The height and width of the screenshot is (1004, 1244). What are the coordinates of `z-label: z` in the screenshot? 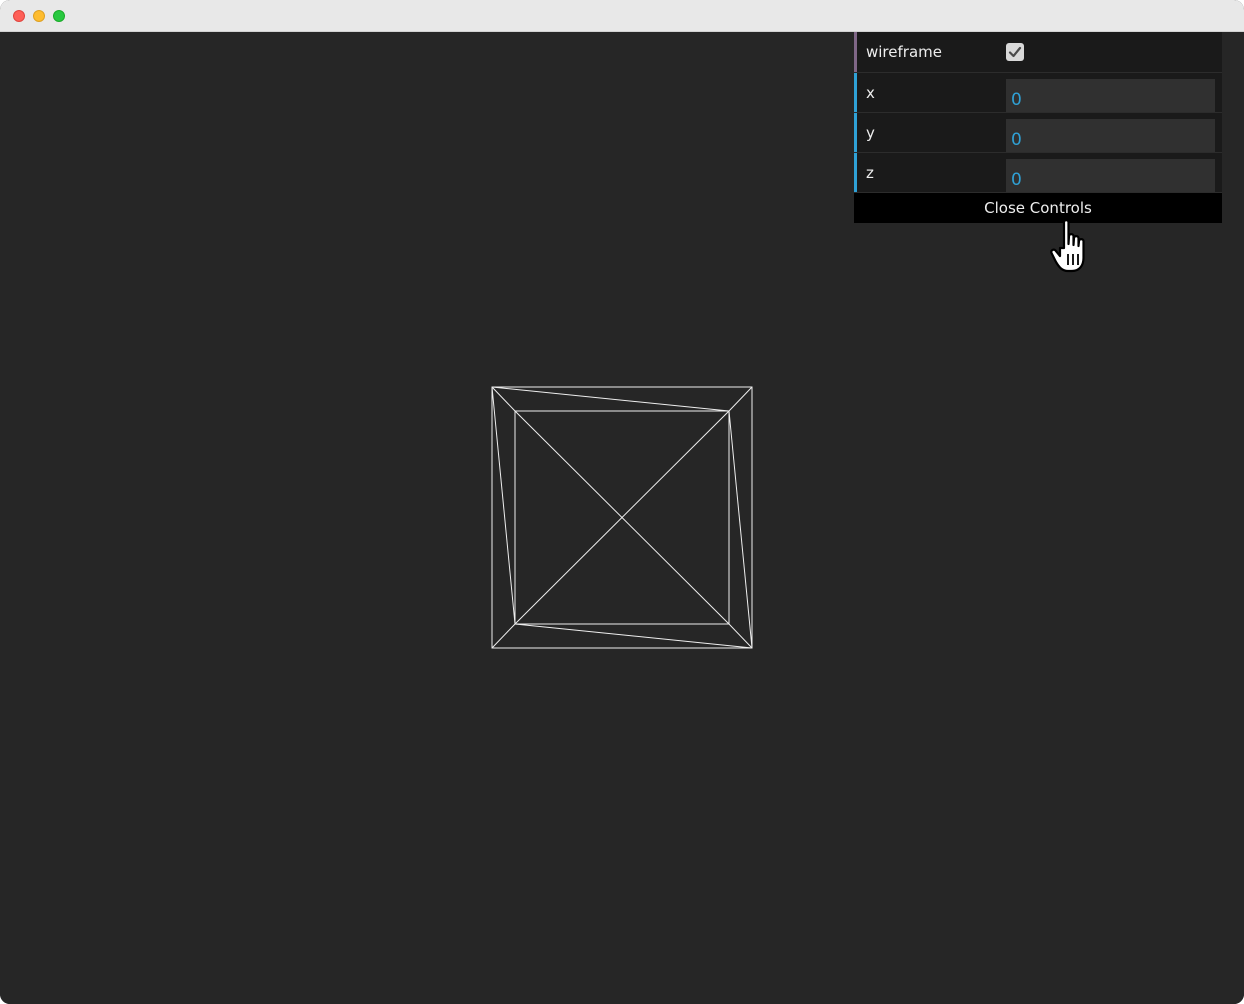 It's located at (870, 173).